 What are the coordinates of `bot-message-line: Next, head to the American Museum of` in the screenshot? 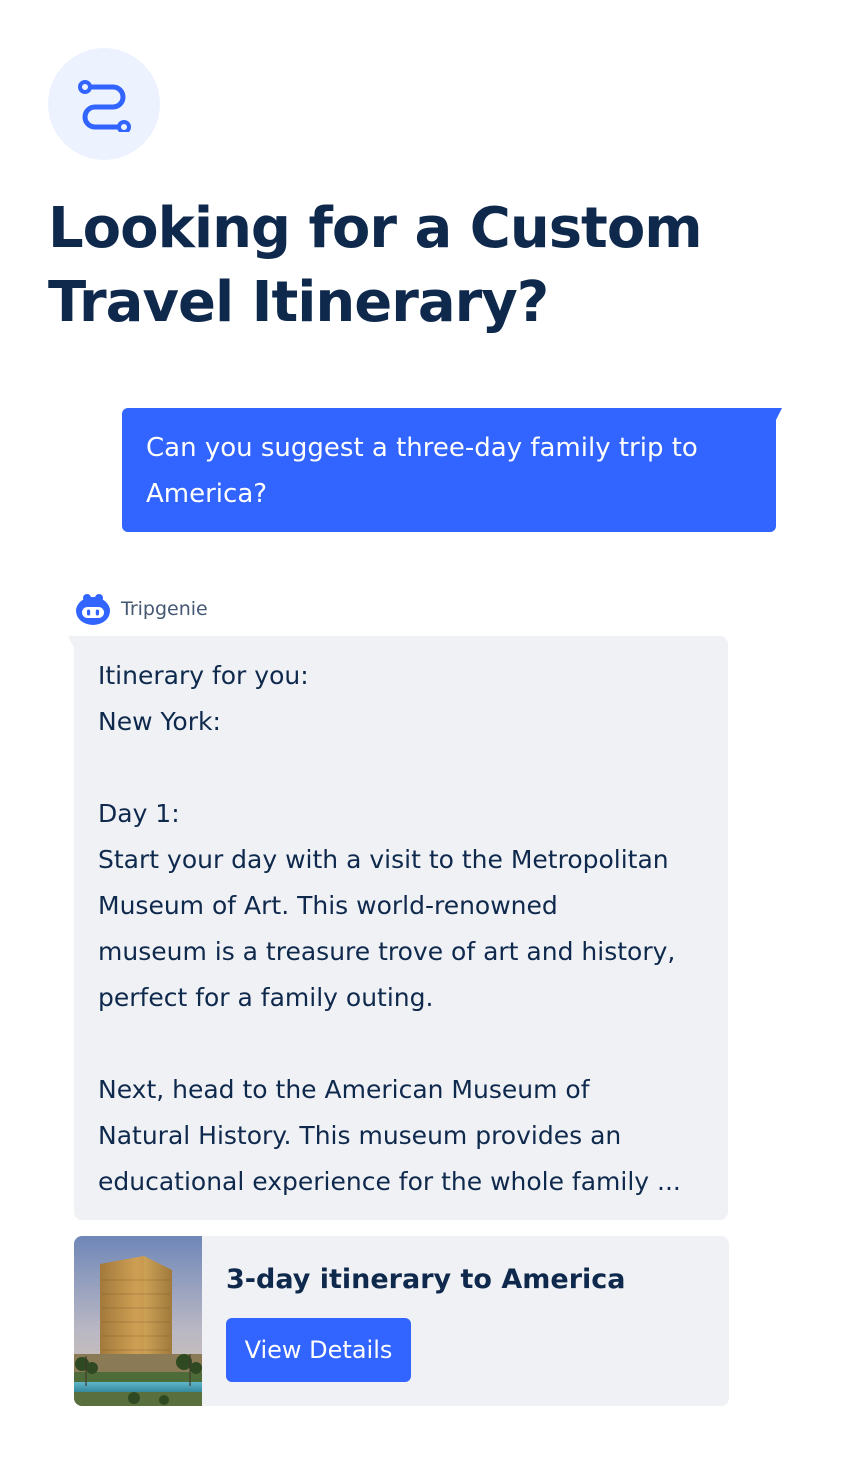 It's located at (344, 1089).